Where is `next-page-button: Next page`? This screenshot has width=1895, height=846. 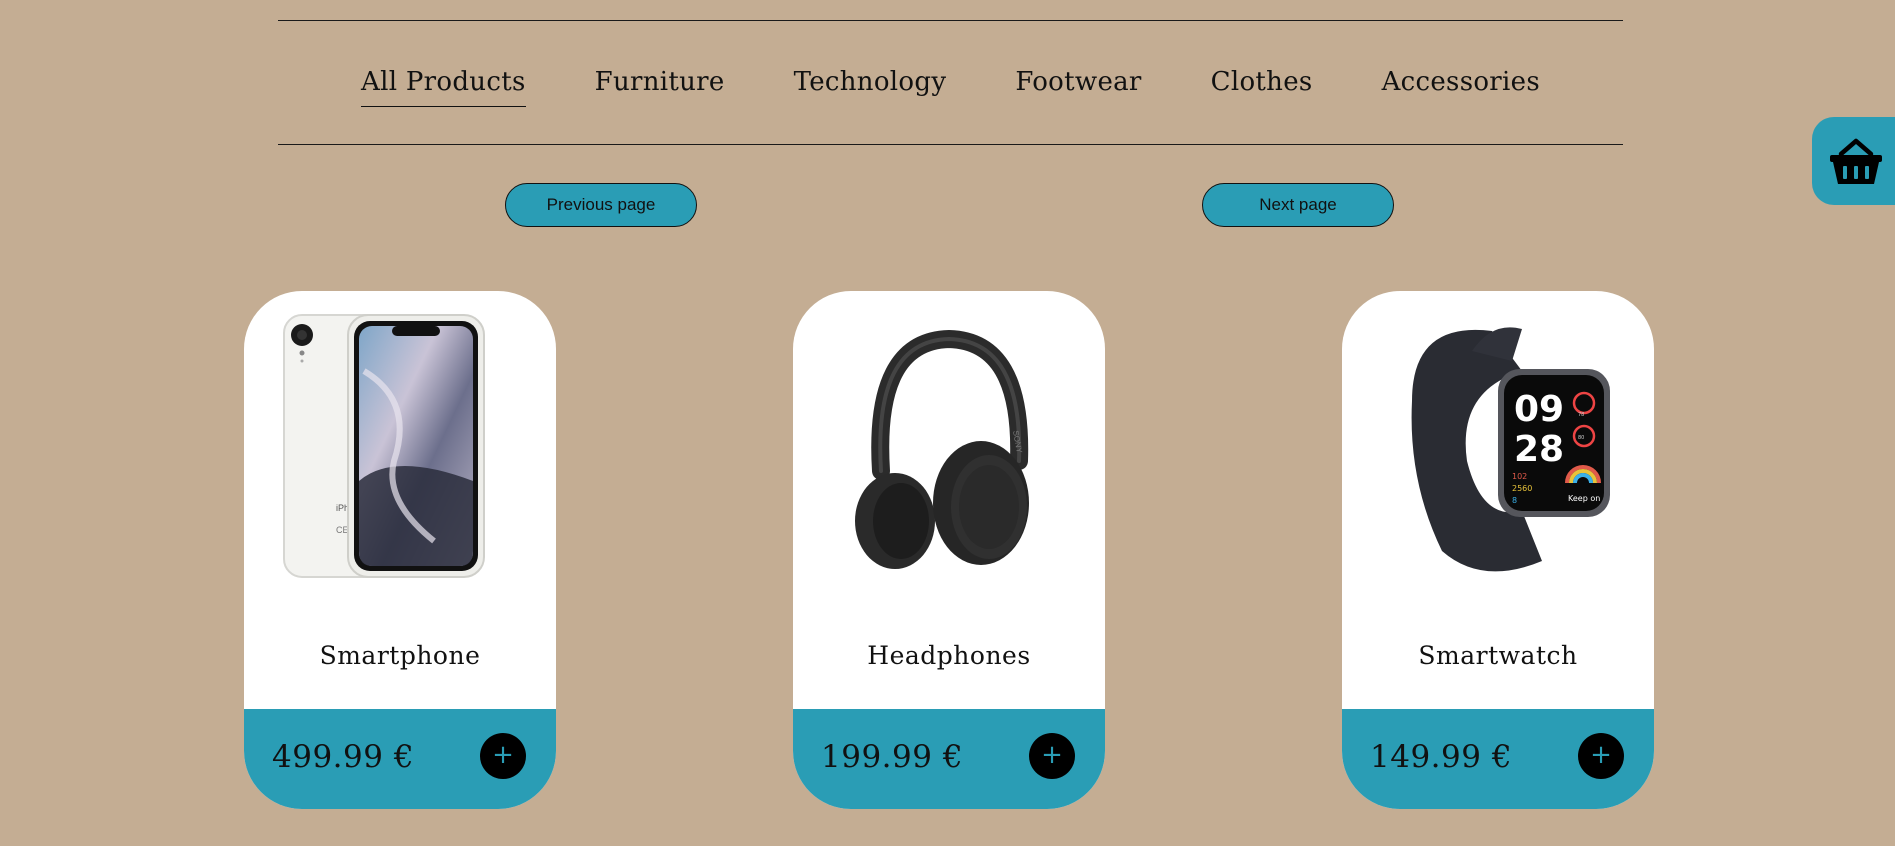
next-page-button: Next page is located at coordinates (1298, 205).